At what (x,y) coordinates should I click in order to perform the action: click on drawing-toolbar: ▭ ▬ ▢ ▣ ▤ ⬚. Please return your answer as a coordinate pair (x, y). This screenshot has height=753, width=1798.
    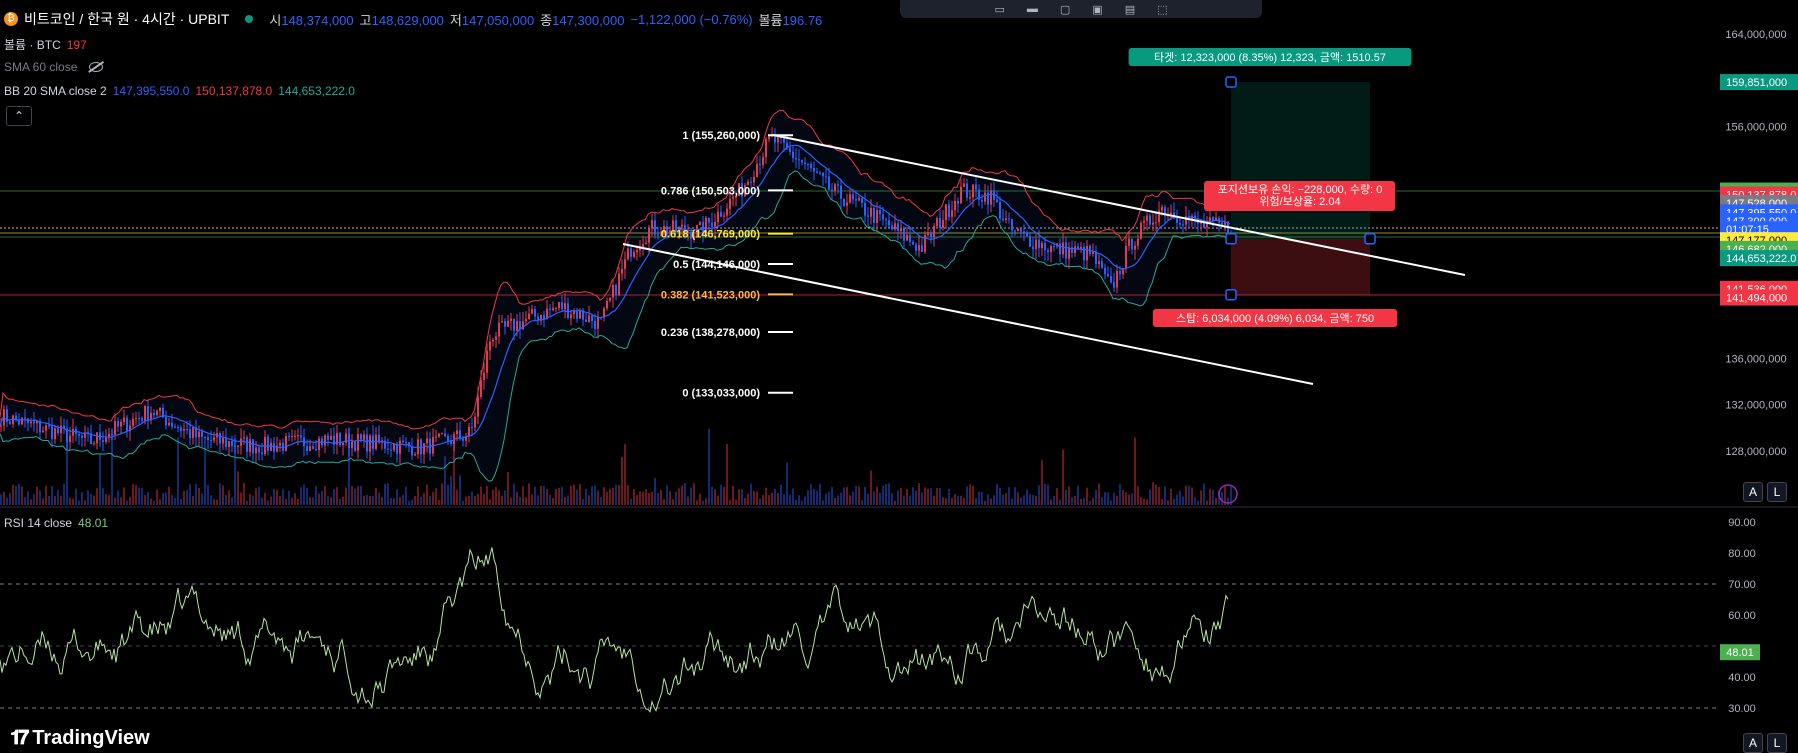
    Looking at the image, I should click on (1081, 9).